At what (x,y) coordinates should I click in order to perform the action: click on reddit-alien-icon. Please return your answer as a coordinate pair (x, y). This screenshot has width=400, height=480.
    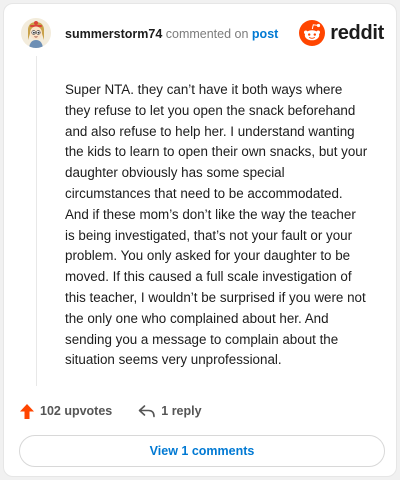
    Looking at the image, I should click on (312, 33).